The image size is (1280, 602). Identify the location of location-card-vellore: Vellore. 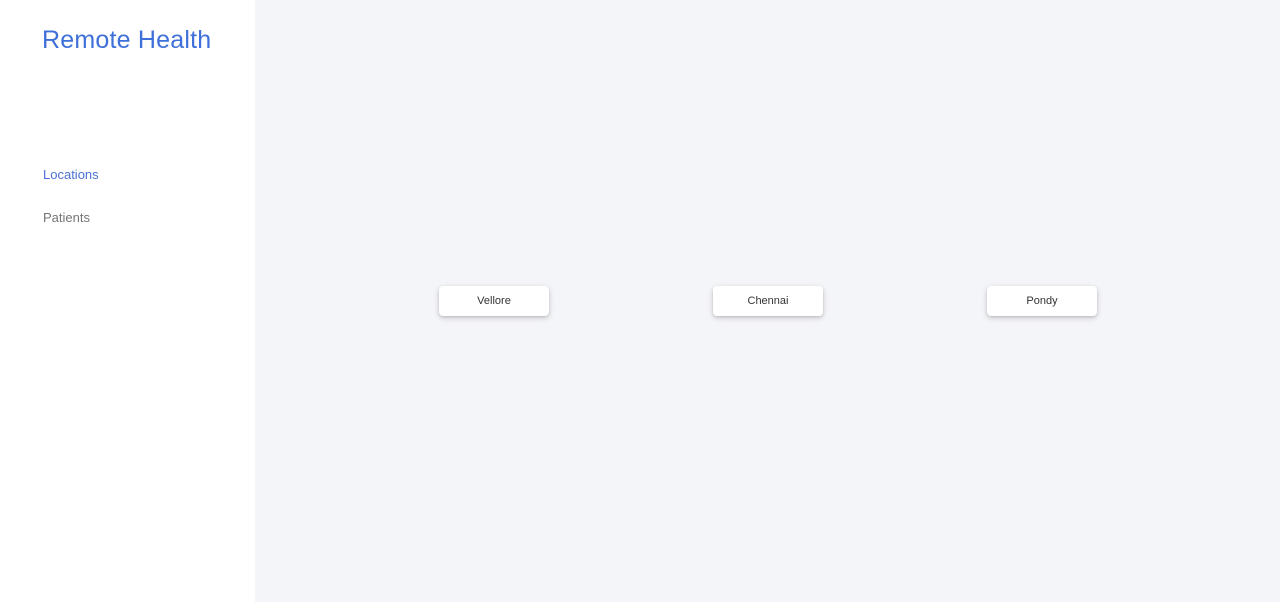
(494, 301).